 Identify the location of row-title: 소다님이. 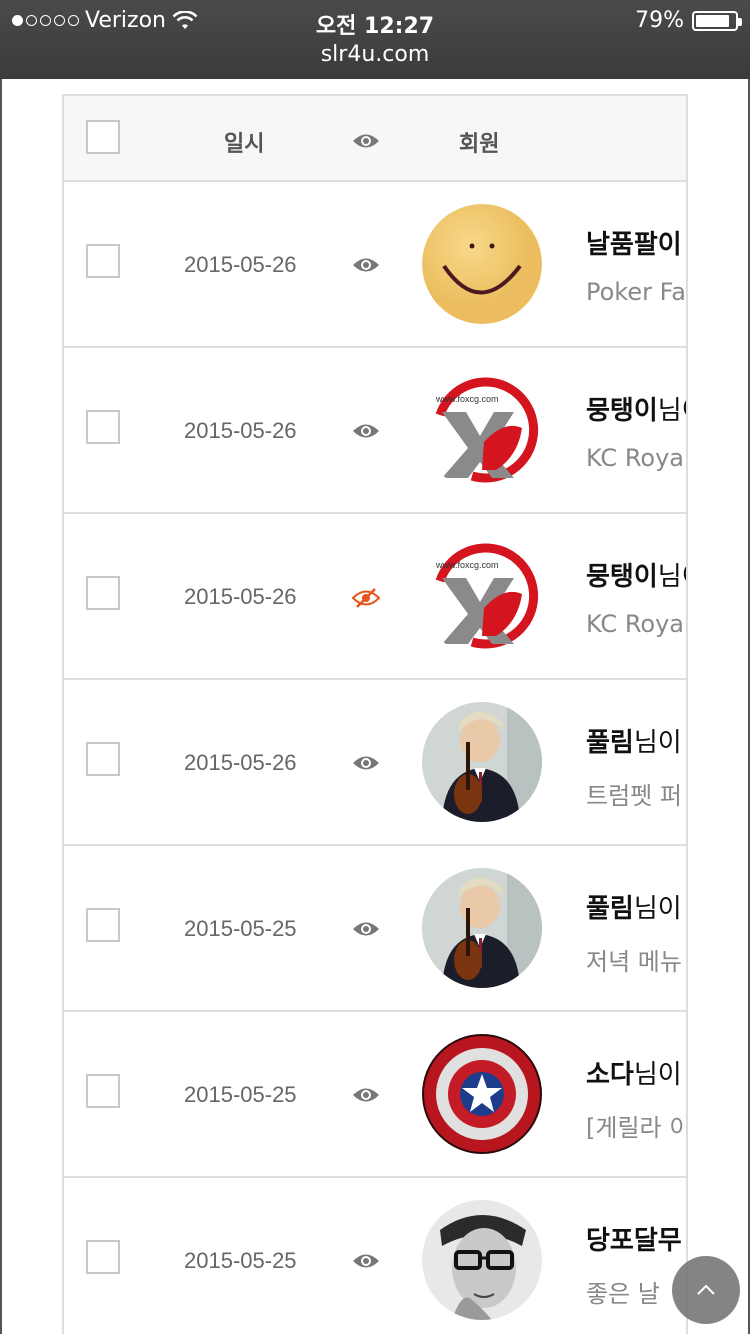
(634, 1072).